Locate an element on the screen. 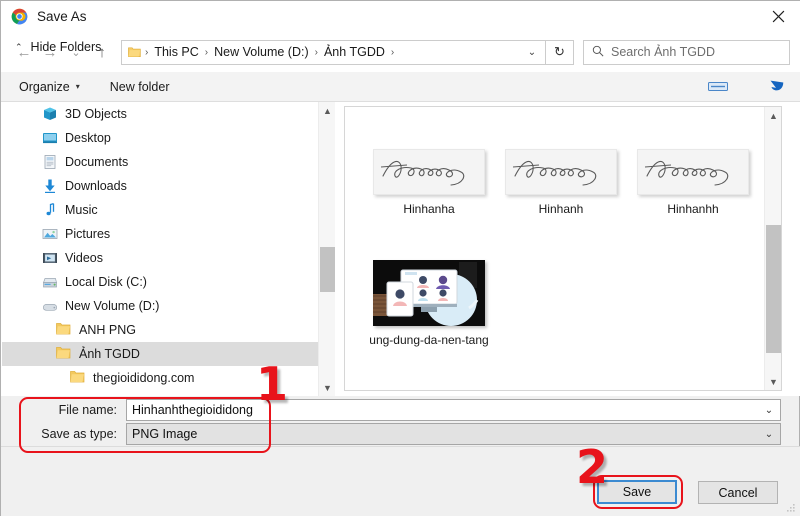 This screenshot has height=516, width=800. file-item: Hinhanhh is located at coordinates (693, 182).